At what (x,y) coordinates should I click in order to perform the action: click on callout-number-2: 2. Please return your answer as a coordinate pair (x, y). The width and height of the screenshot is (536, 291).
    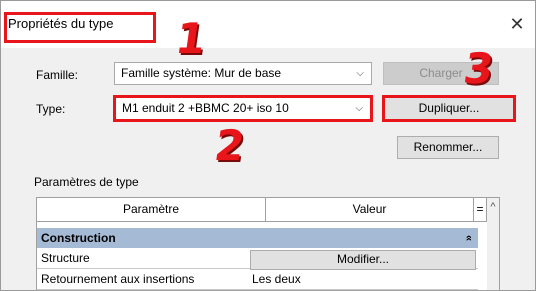
    Looking at the image, I should click on (229, 145).